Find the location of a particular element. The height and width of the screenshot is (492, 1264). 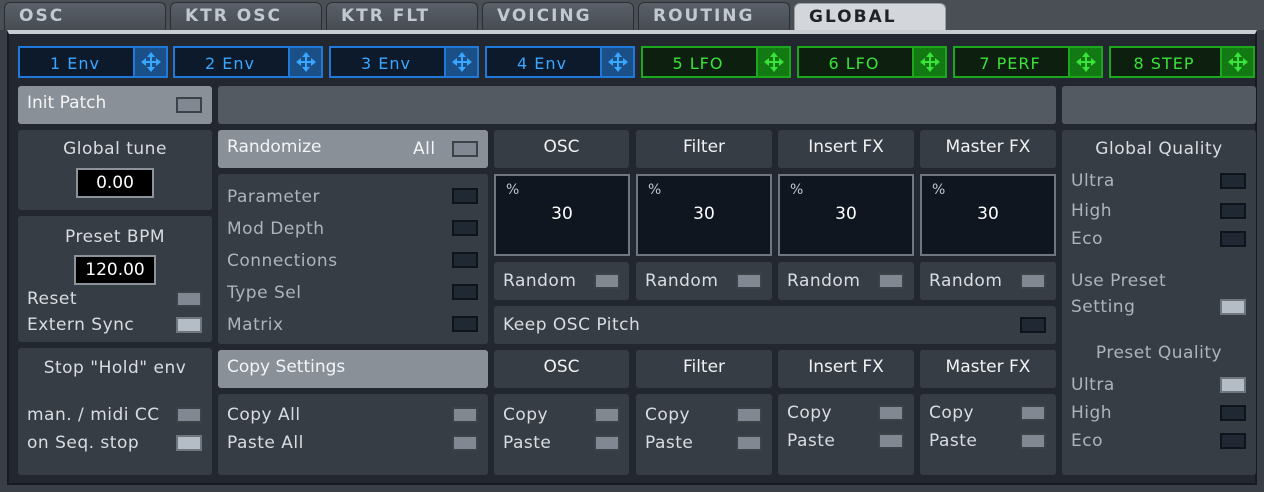

insert-fx-random-toggle is located at coordinates (891, 281).